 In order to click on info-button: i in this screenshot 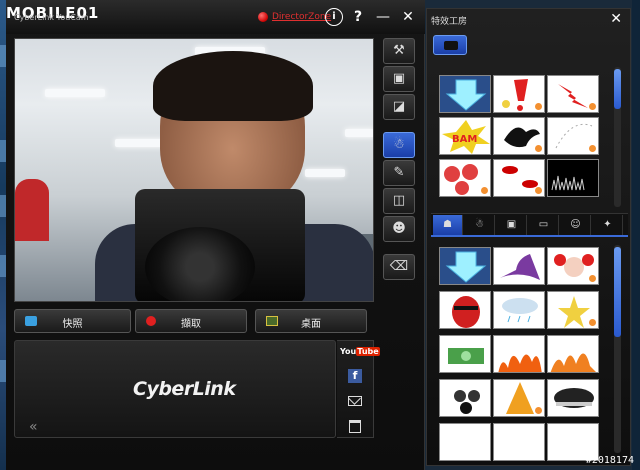, I will do `click(334, 17)`.